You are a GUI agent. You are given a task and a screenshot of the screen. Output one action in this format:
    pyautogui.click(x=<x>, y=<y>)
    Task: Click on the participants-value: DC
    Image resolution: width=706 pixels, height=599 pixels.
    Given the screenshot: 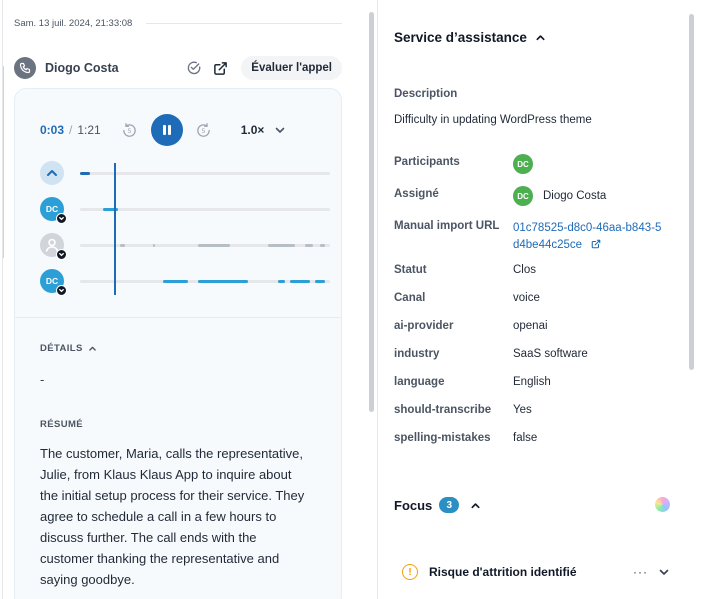 What is the action you would take?
    pyautogui.click(x=523, y=164)
    